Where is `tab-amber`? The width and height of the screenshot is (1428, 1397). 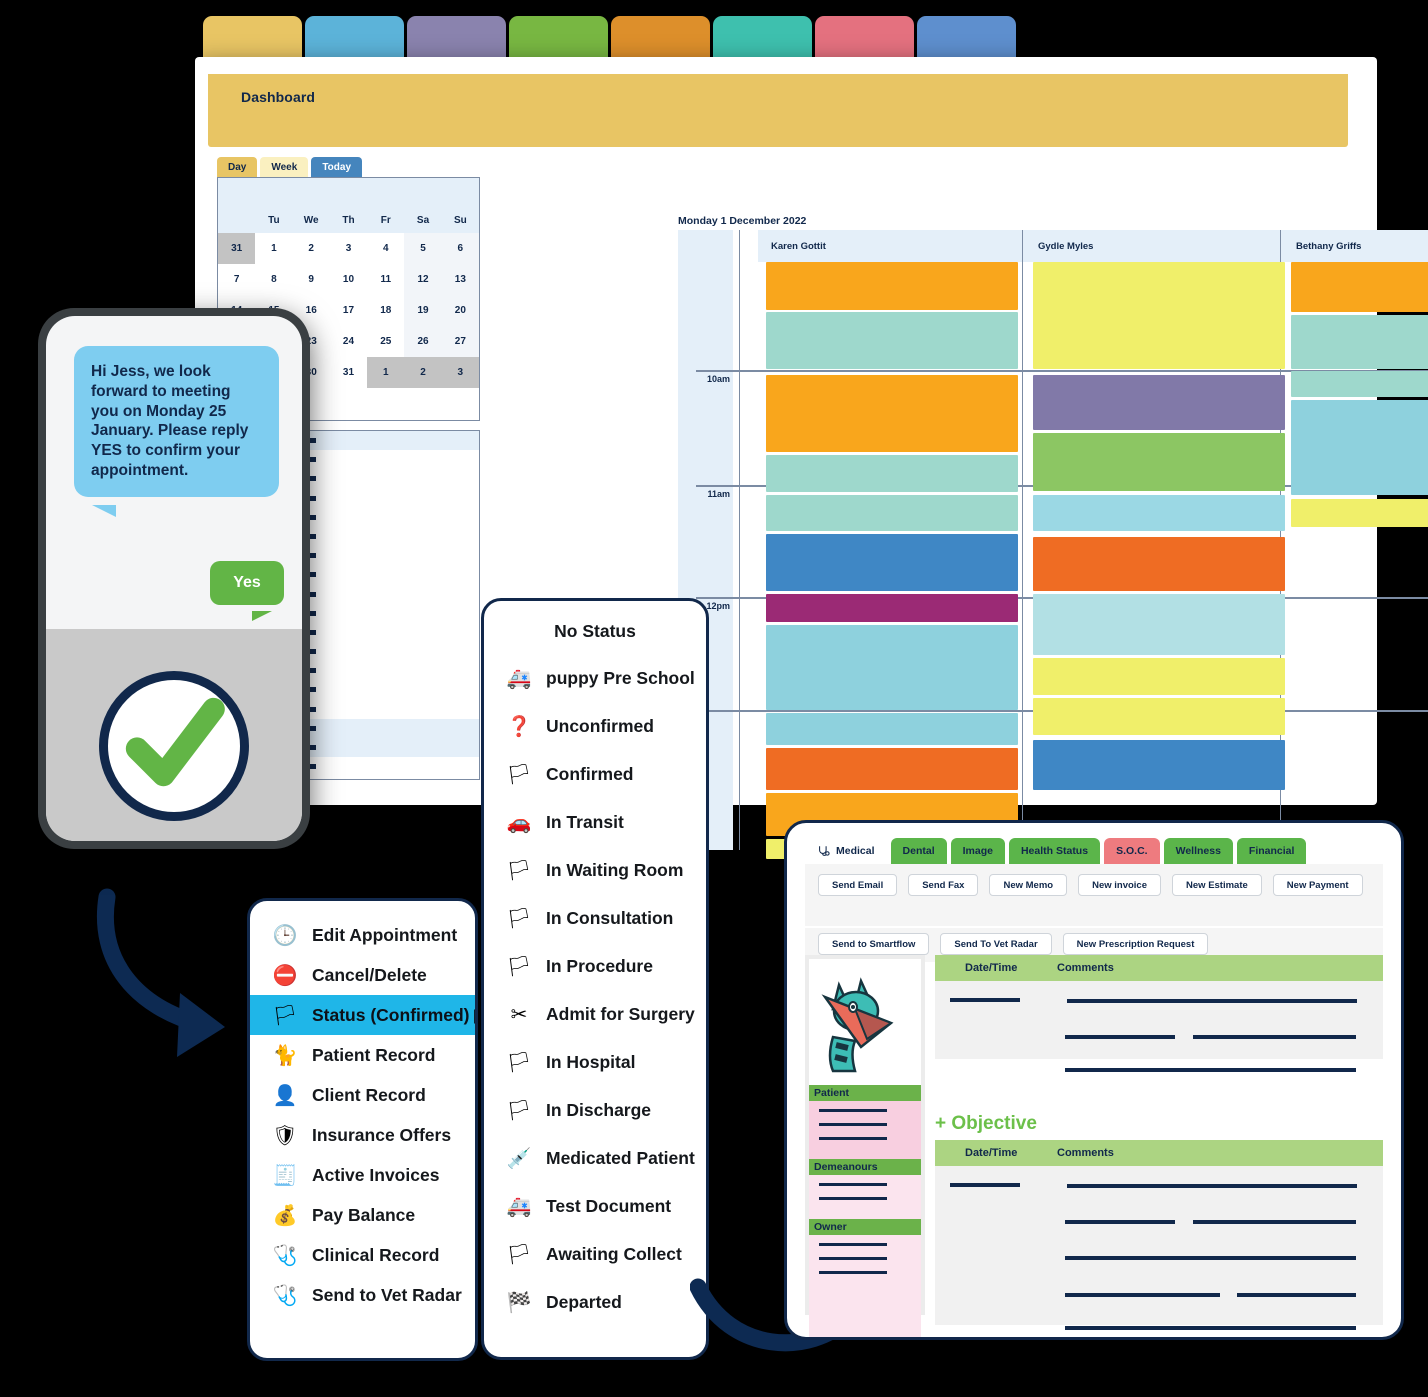
tab-amber is located at coordinates (252, 37).